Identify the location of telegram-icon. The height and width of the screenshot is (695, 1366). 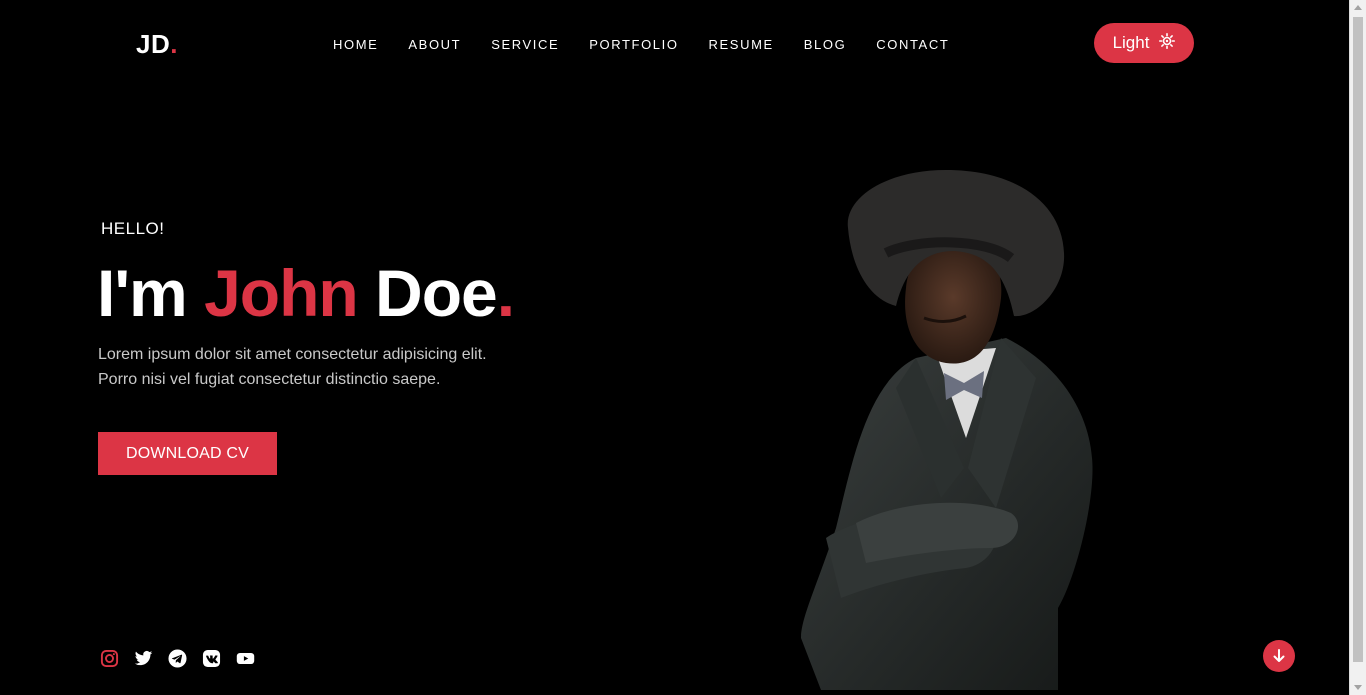
(177, 658).